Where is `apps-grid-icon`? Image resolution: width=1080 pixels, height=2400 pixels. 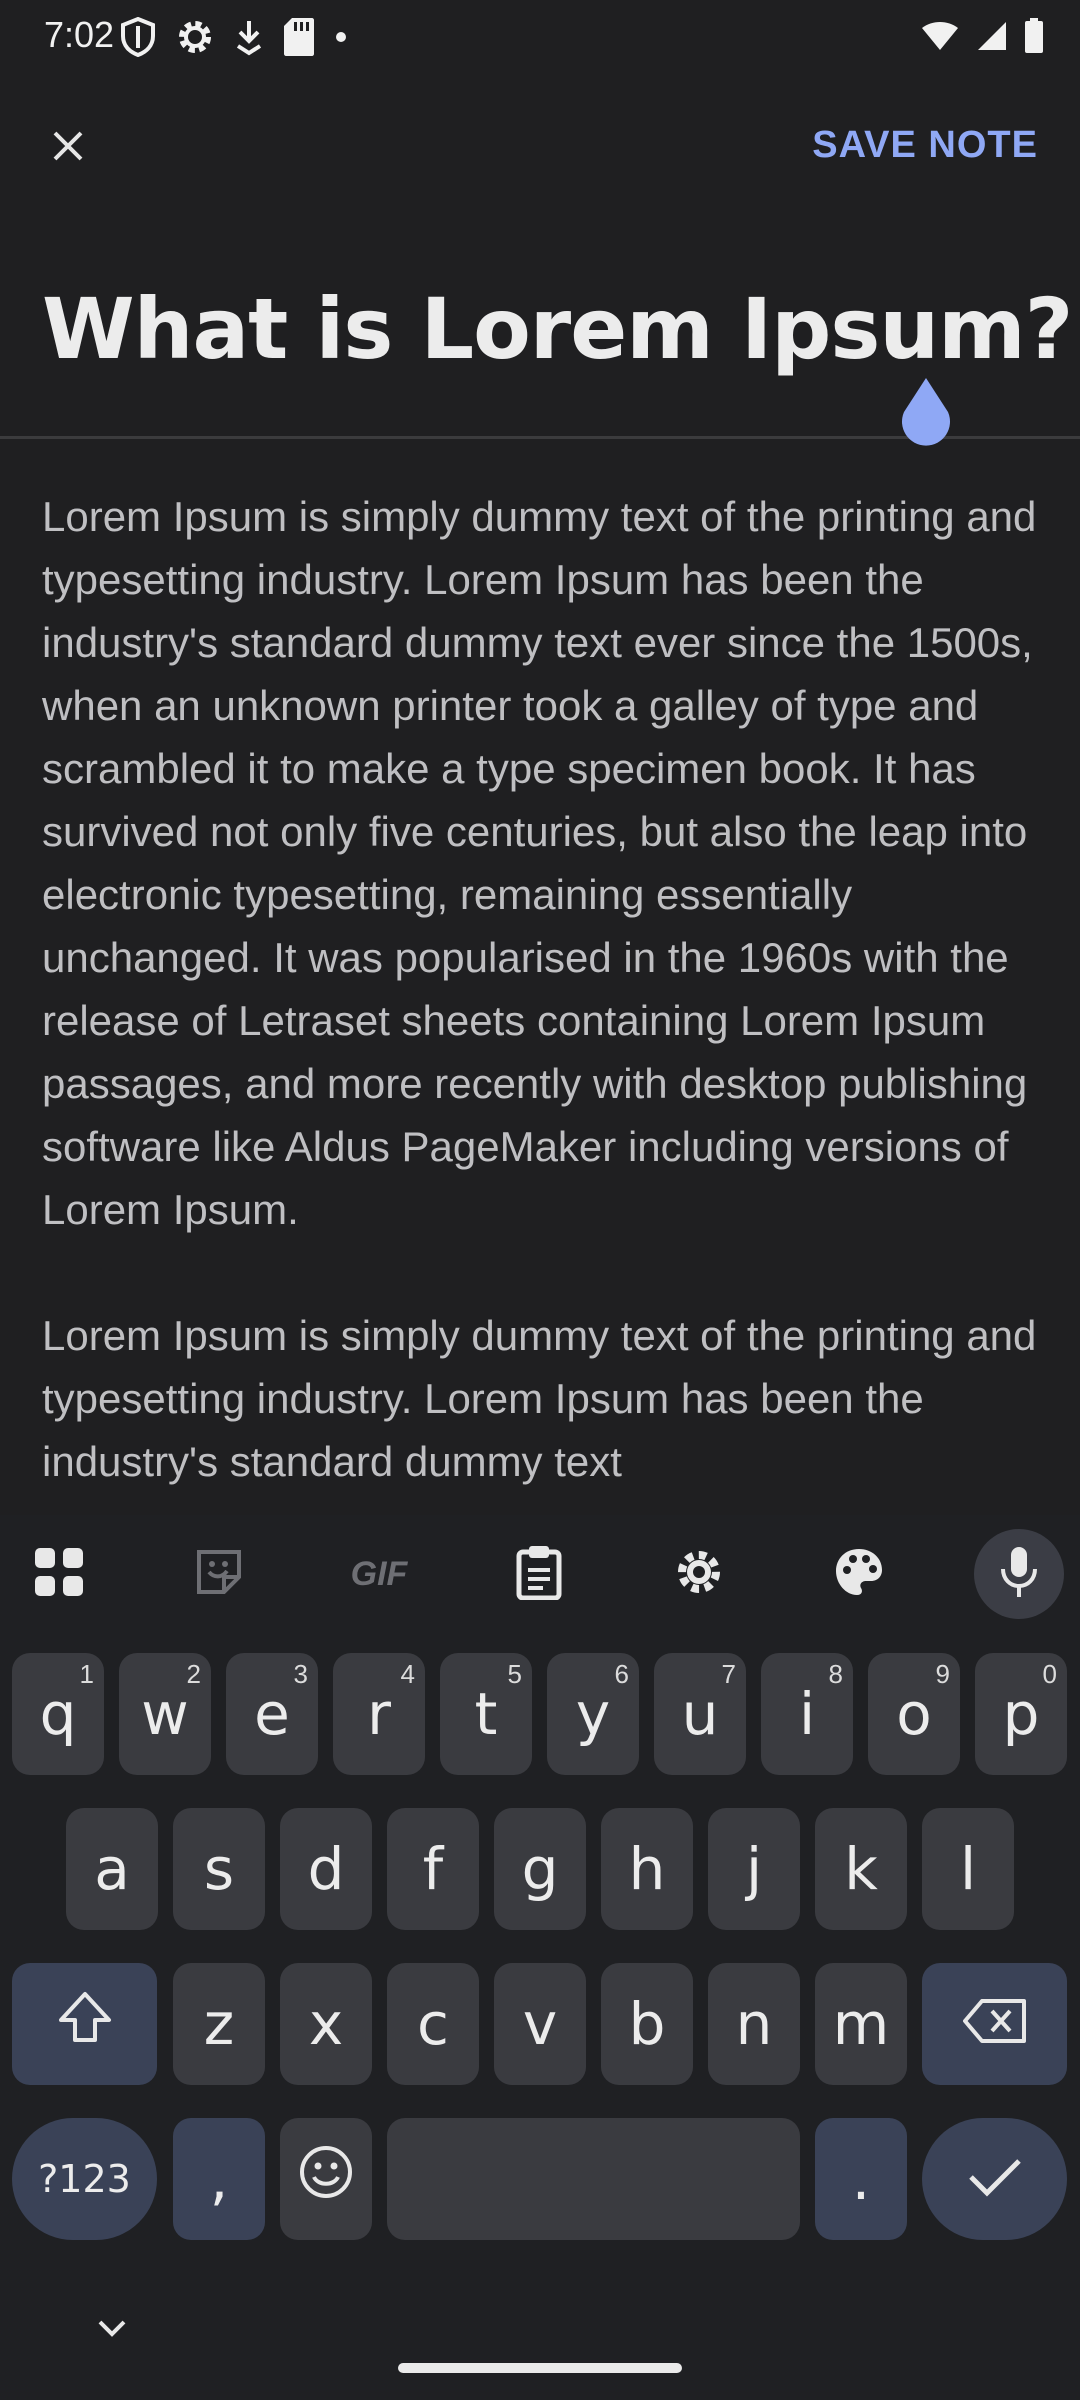 apps-grid-icon is located at coordinates (59, 1574).